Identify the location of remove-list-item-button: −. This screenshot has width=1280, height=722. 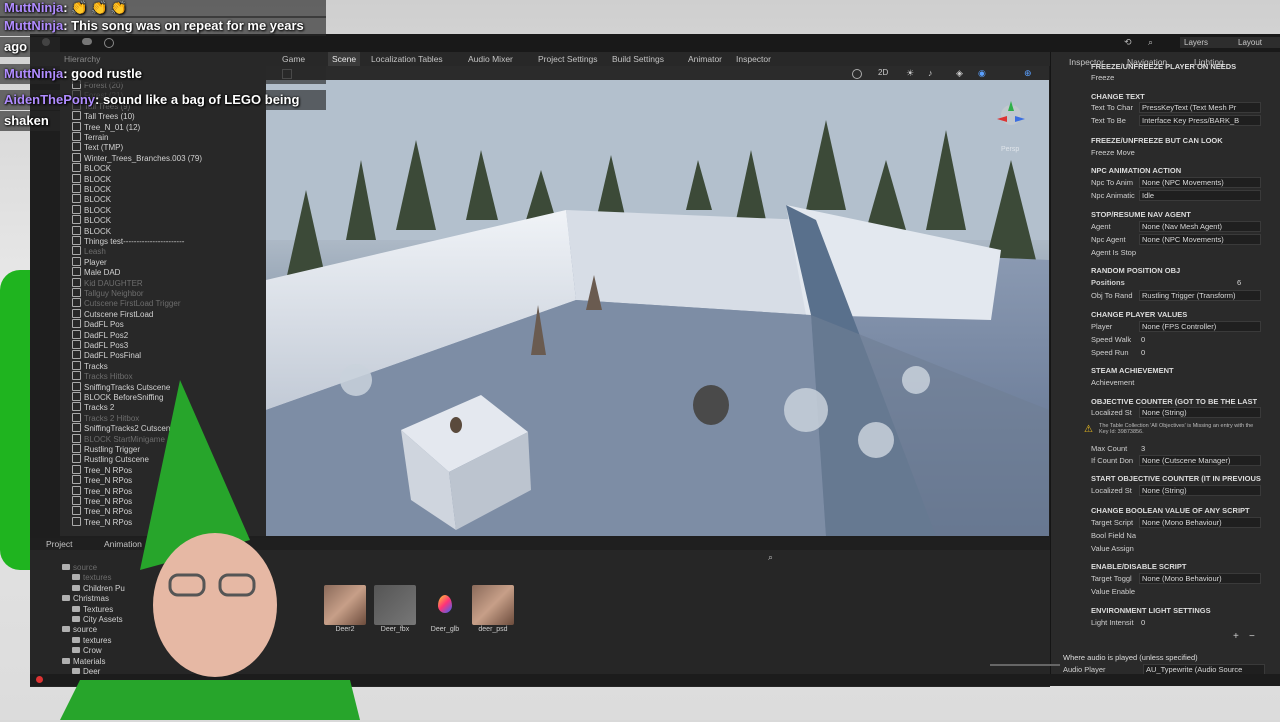
(1252, 636).